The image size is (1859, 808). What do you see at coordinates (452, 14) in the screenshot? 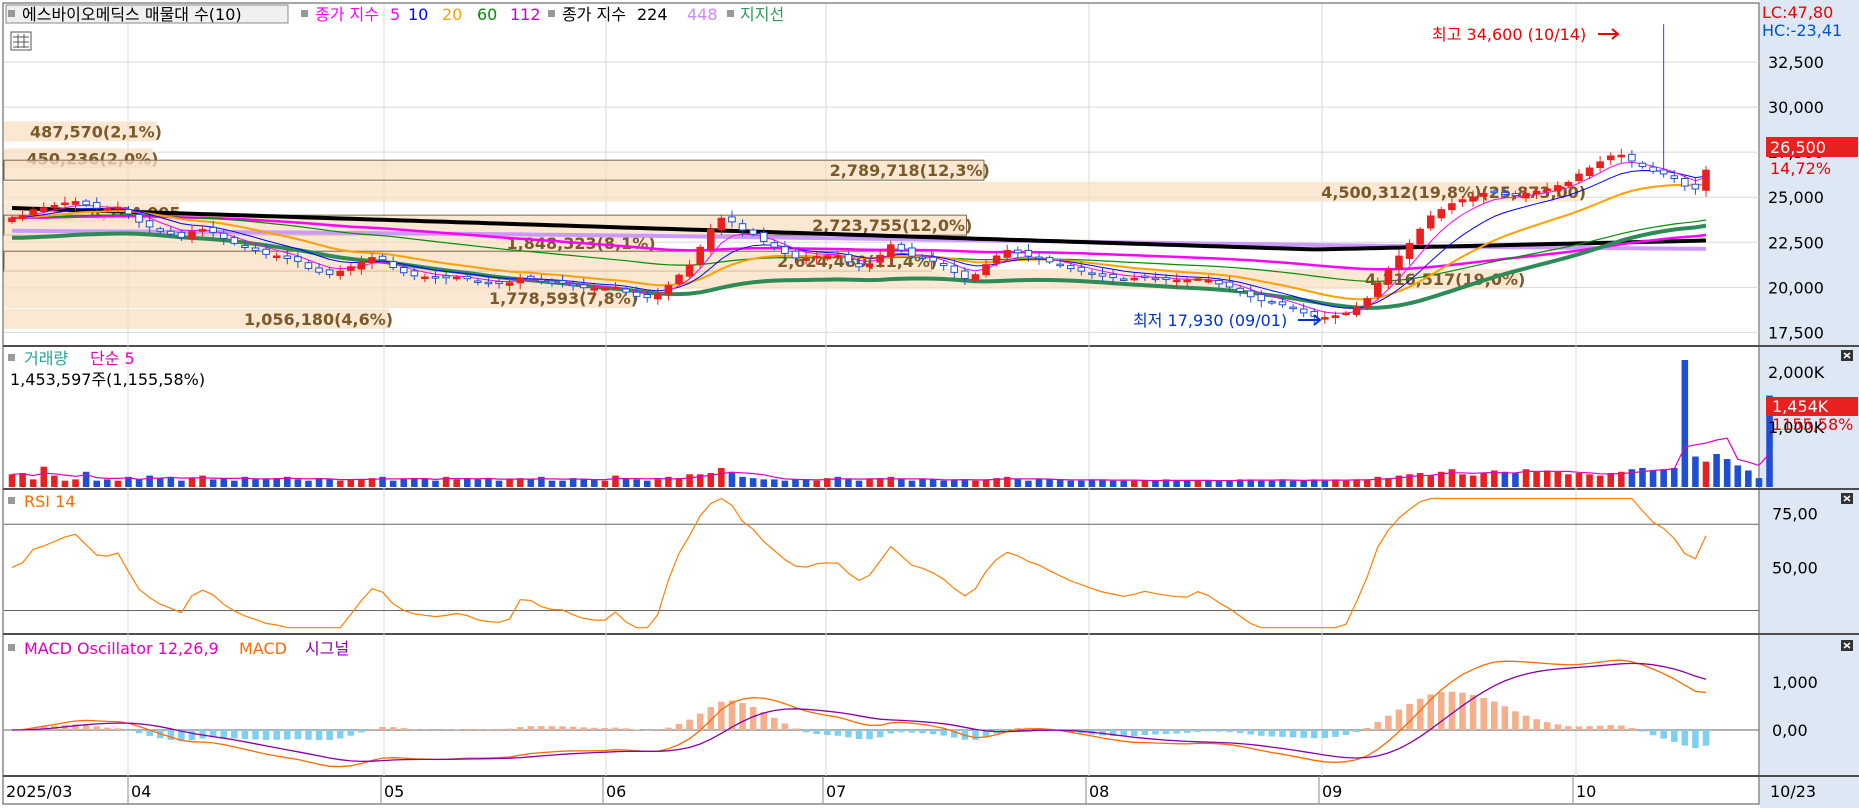
I see `legend-ma-20: 20` at bounding box center [452, 14].